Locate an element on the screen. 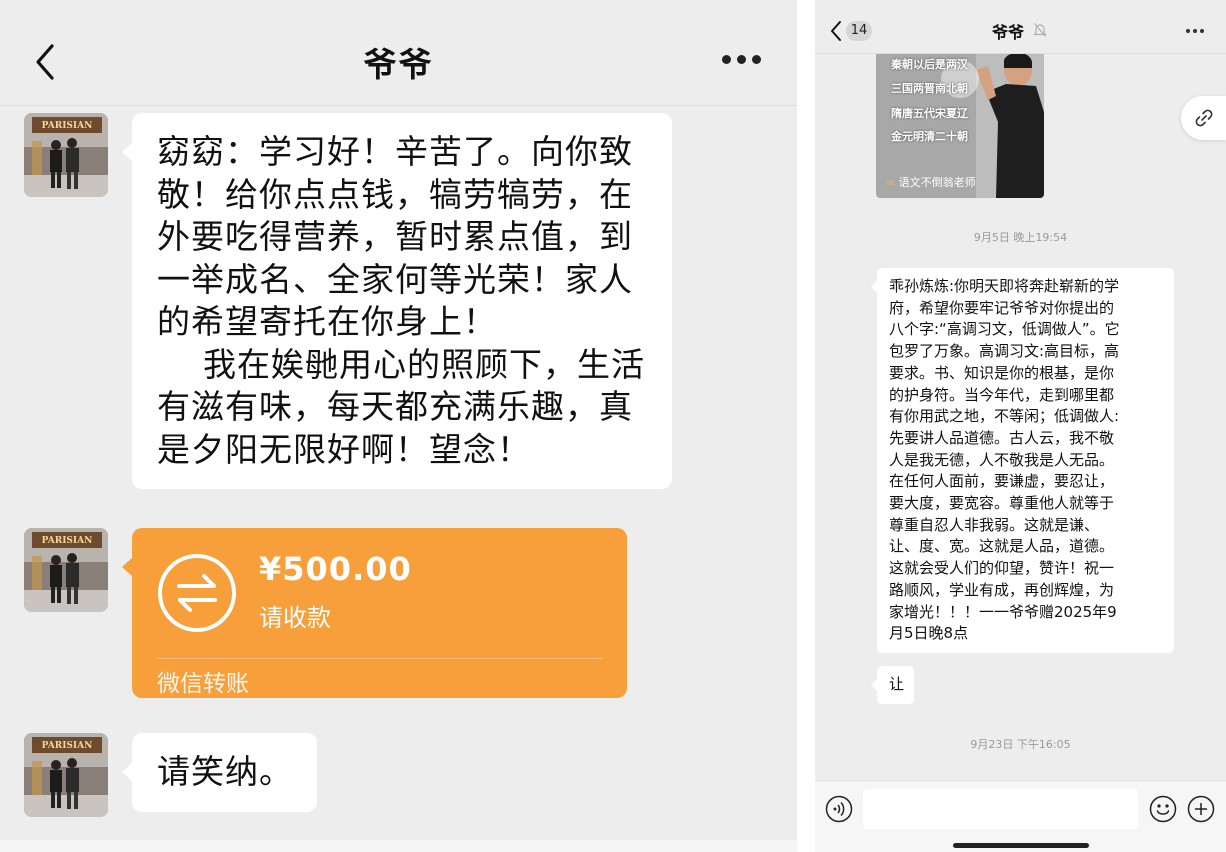  transfer-card: ¥500.00 请收款 微信转账 is located at coordinates (374, 613).